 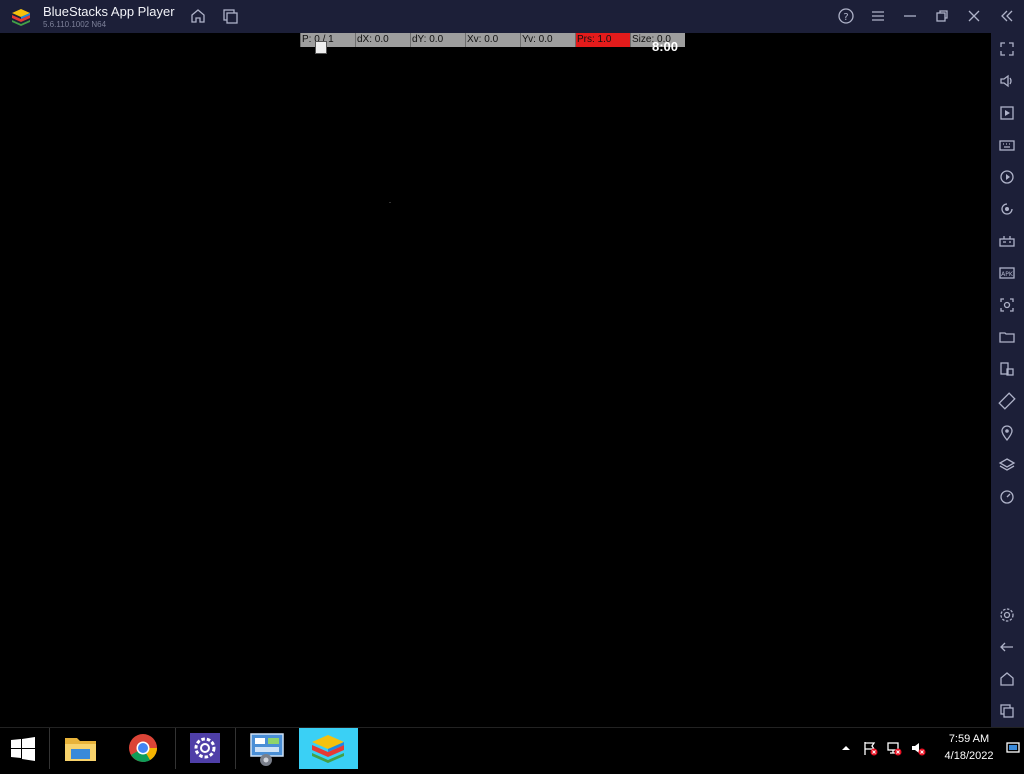 I want to click on menu-icon, so click(x=878, y=16).